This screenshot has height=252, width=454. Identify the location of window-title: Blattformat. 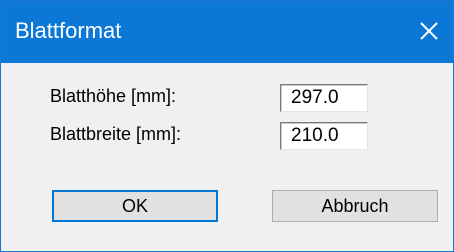
(68, 30).